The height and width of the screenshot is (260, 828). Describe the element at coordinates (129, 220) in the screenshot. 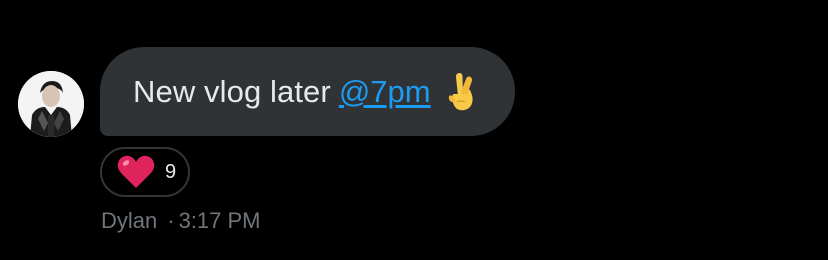

I see `sender-name: Dylan` at that location.